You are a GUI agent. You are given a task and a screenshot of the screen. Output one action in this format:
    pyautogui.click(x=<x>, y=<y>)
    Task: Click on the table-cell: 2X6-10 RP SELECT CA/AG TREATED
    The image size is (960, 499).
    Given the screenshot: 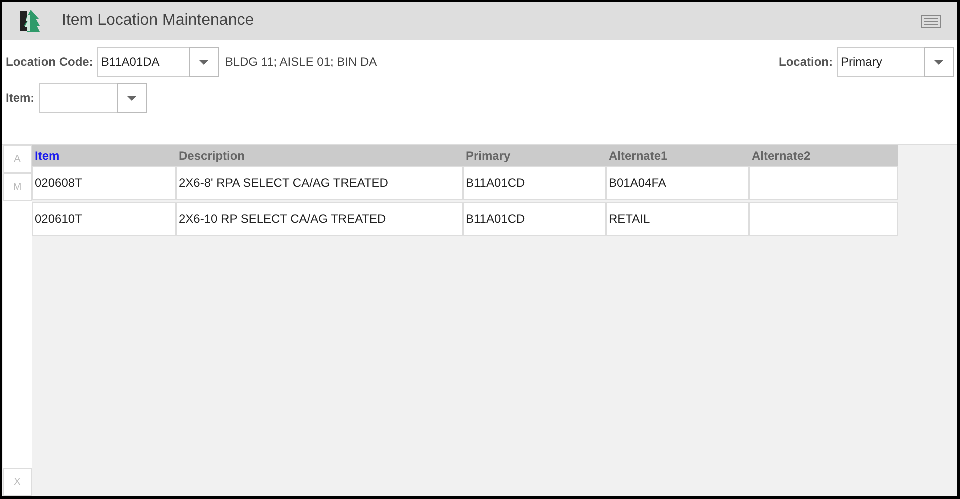 What is the action you would take?
    pyautogui.click(x=319, y=219)
    